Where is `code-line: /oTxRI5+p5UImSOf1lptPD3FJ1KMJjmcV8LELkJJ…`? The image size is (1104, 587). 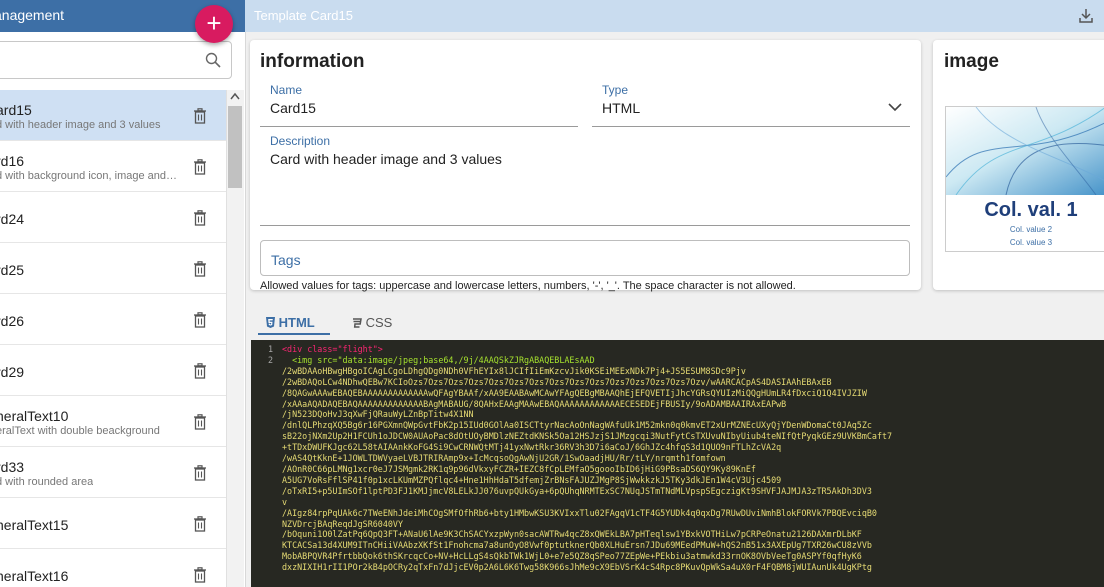 code-line: /oTxRI5+p5UImSOf1lptPD3FJ1KMJjmcV8LELkJJ… is located at coordinates (577, 490).